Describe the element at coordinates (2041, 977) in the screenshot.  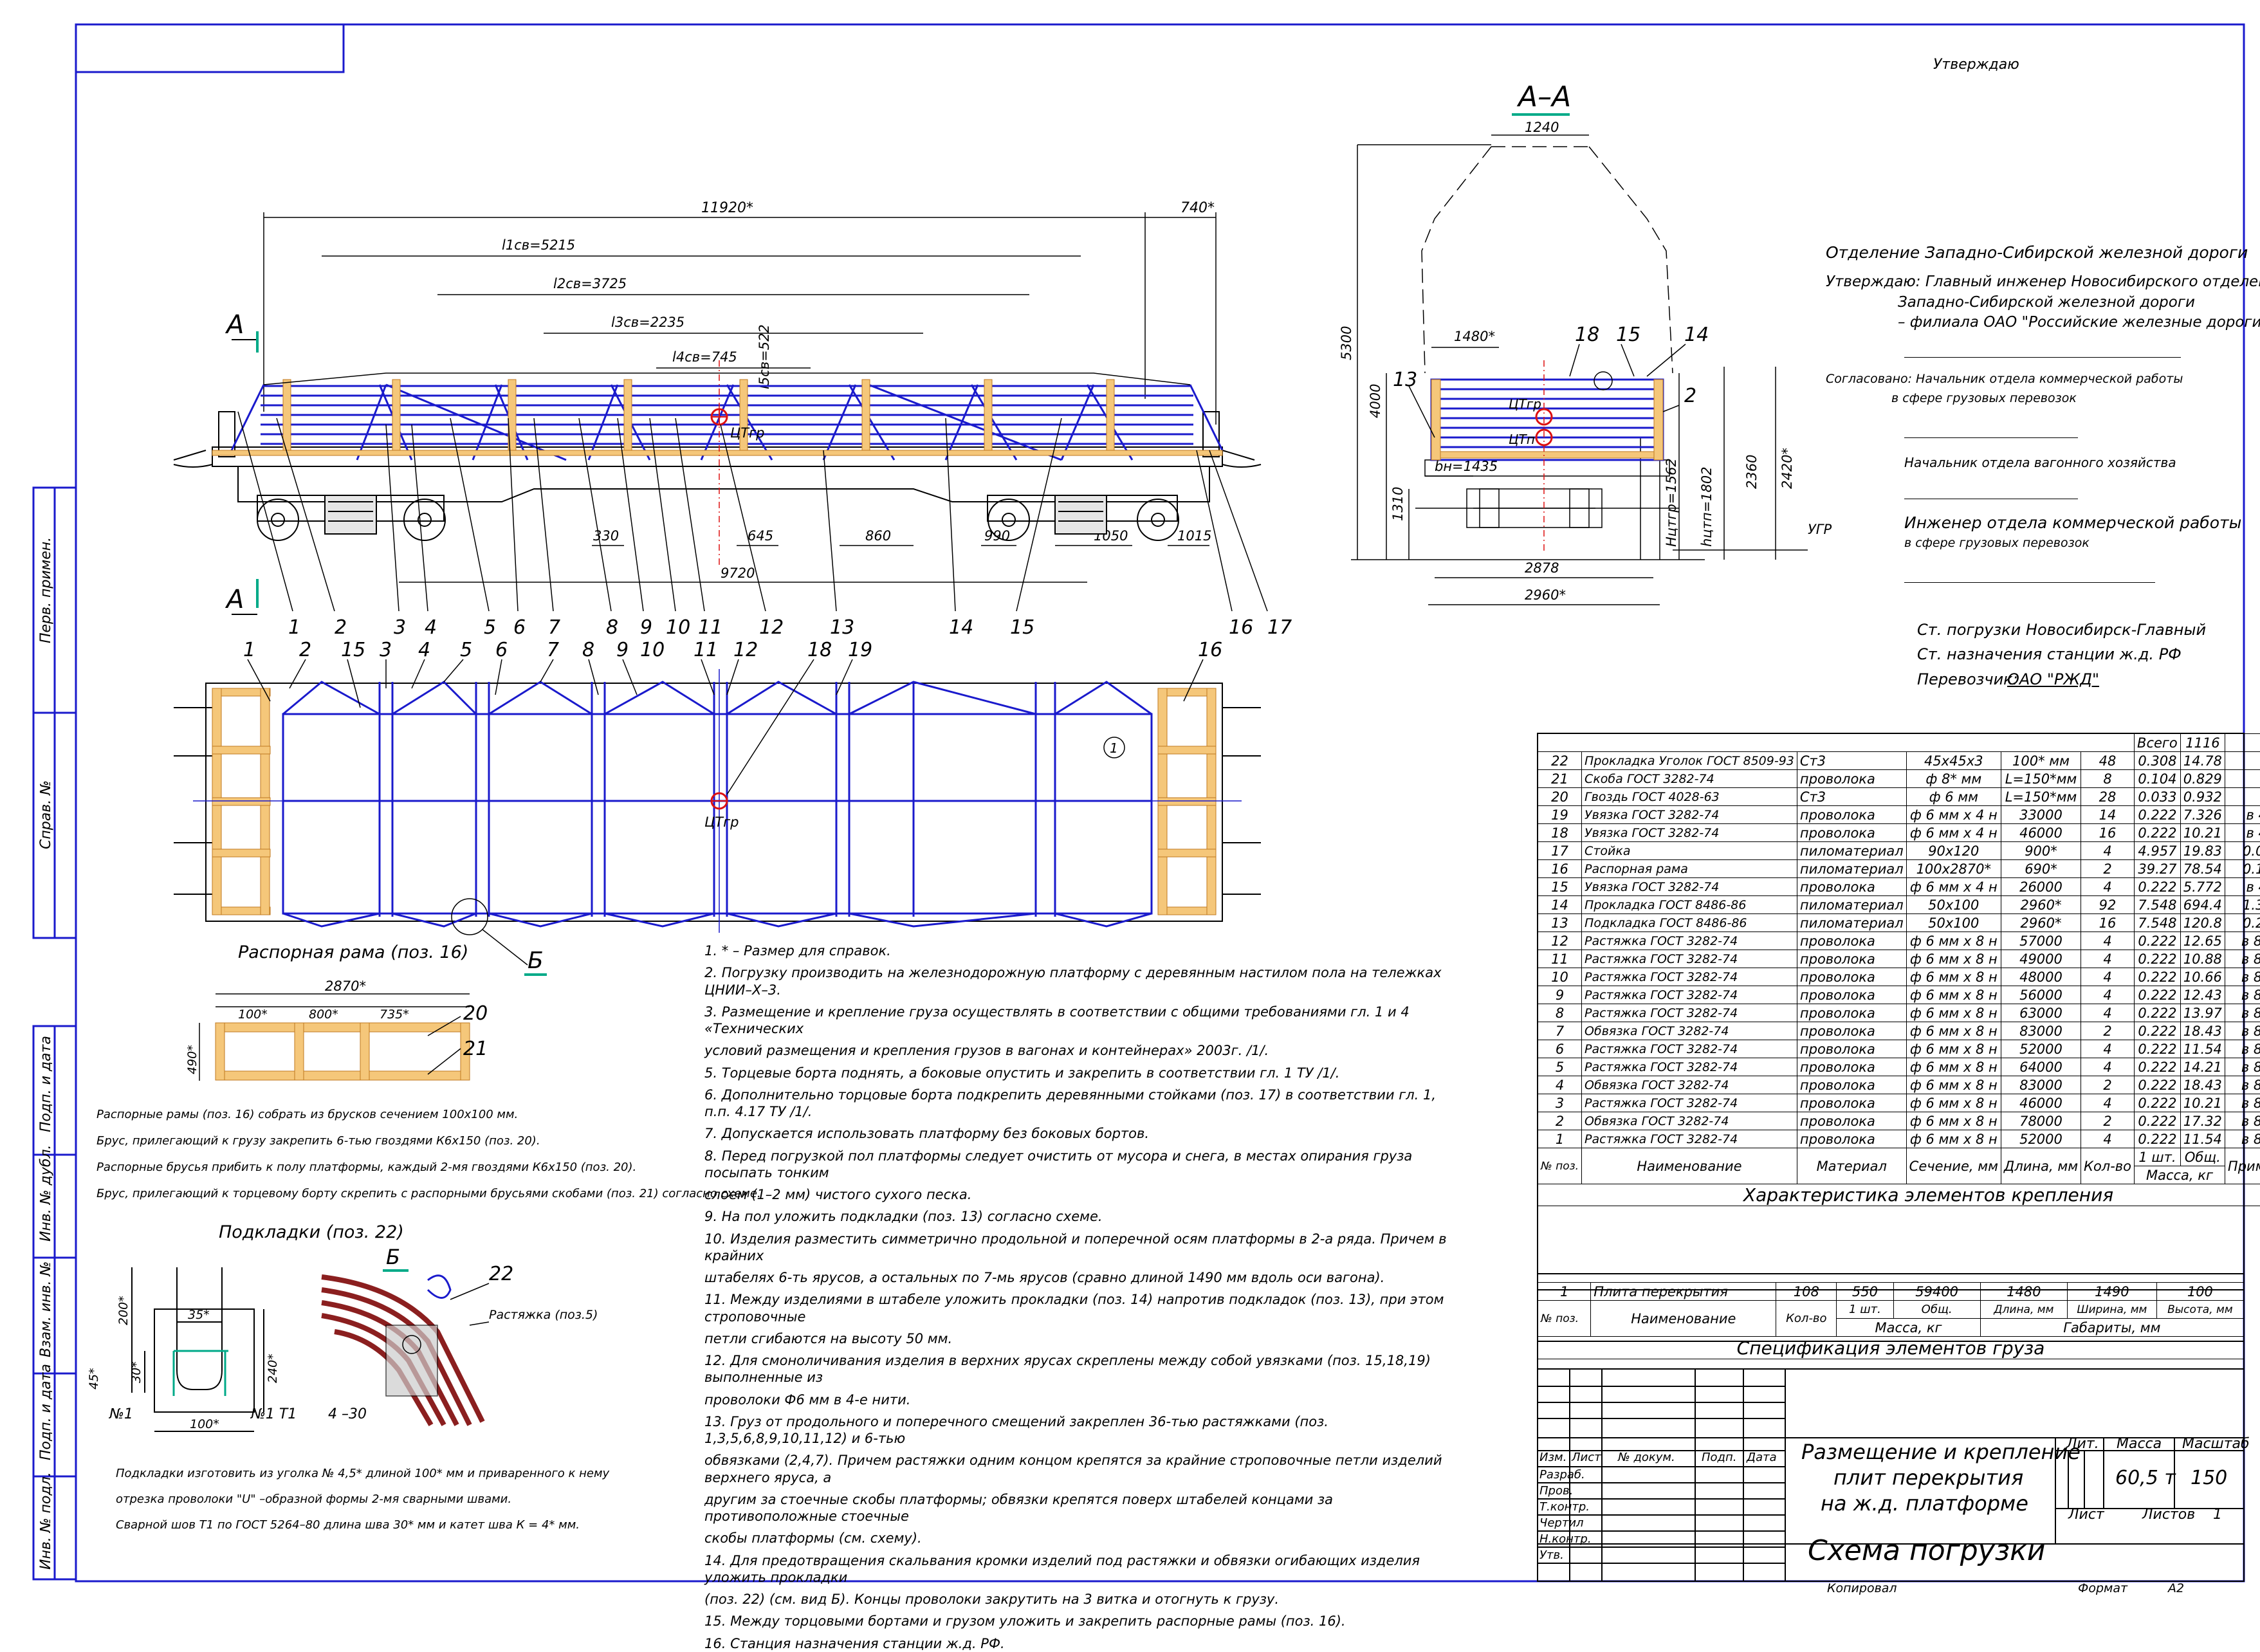
I see `spec-cell: 48000` at that location.